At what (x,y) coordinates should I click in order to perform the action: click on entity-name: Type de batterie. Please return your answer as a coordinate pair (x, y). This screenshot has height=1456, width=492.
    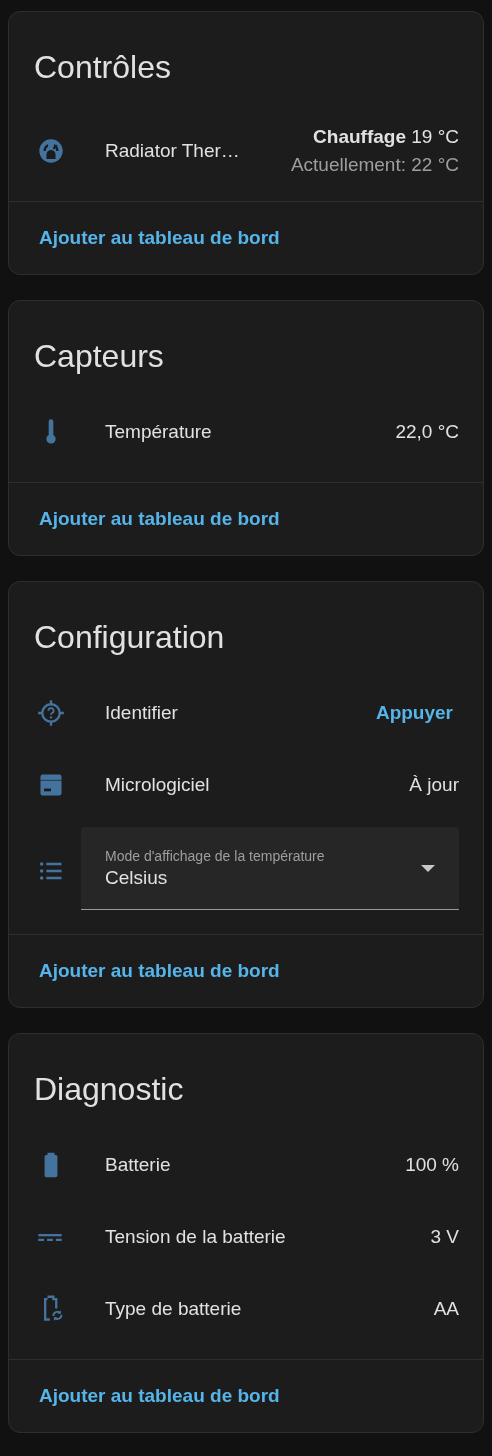
    Looking at the image, I should click on (174, 1309).